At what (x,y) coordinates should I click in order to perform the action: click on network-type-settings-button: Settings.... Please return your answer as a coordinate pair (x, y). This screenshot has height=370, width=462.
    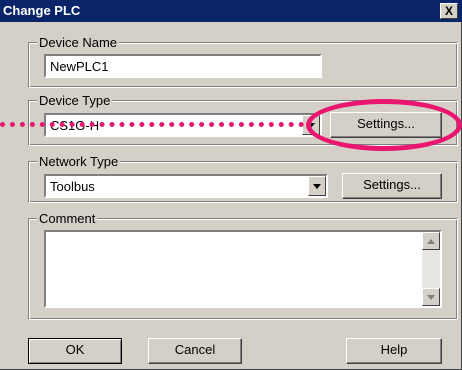
    Looking at the image, I should click on (392, 186).